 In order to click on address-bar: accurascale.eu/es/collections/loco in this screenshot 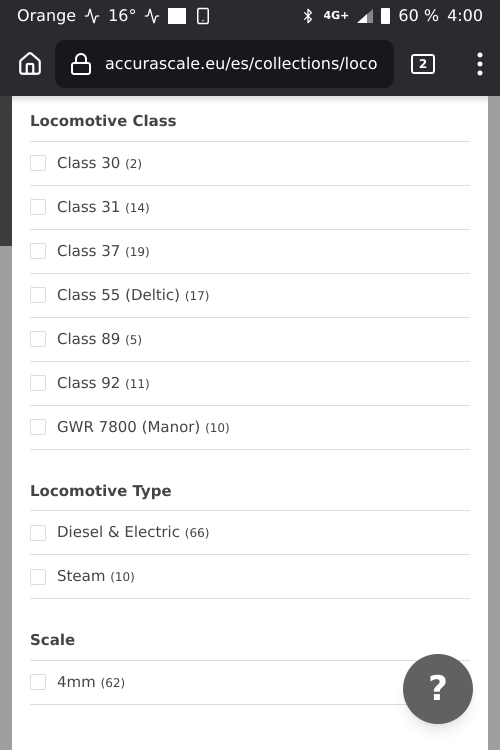, I will do `click(224, 64)`.